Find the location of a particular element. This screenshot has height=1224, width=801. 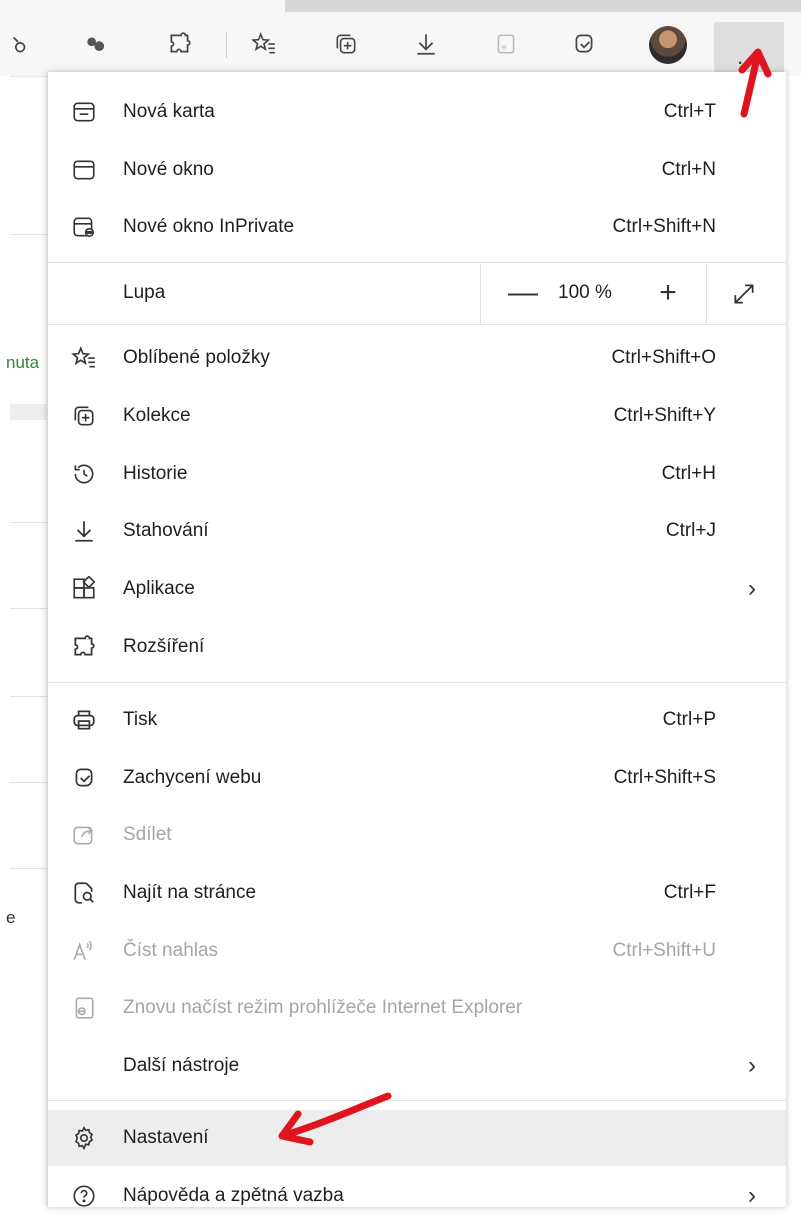

menu-item-collections: Kolekce Ctrl+Shift+Y is located at coordinates (417, 416).